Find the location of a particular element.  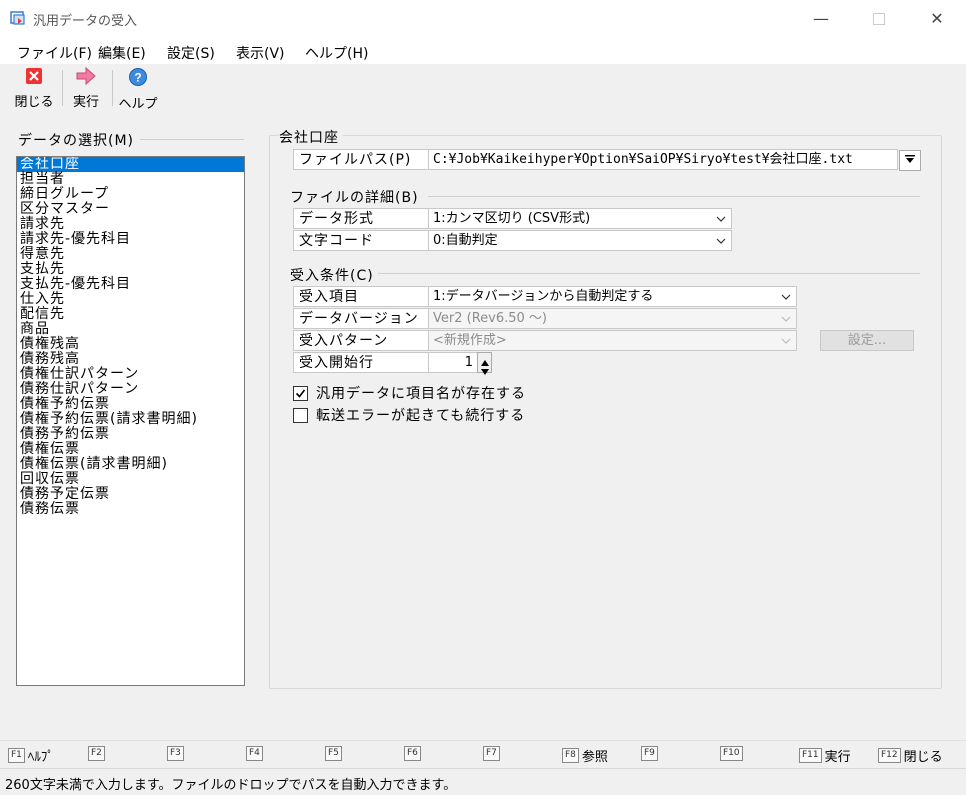

execute-tool-button: 実行 is located at coordinates (86, 88).